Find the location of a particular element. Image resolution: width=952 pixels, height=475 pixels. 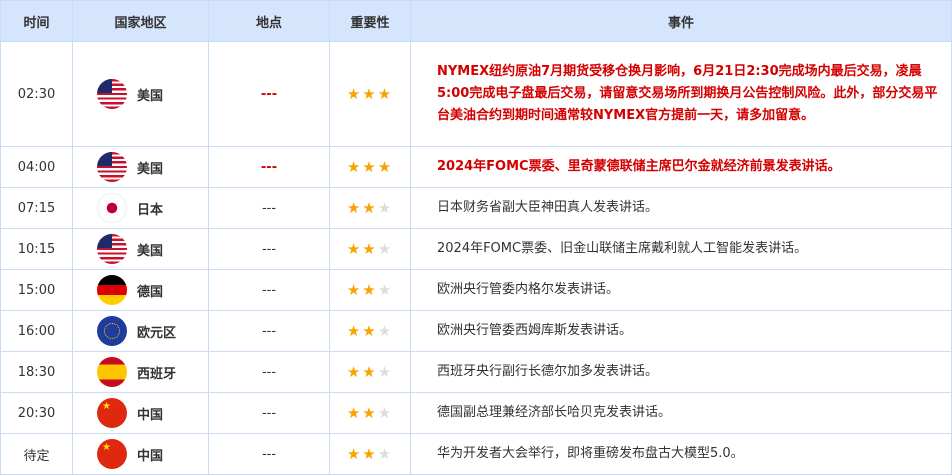

event-cell: 西班牙央行副行长德尔加多发表讲话。 is located at coordinates (681, 372).